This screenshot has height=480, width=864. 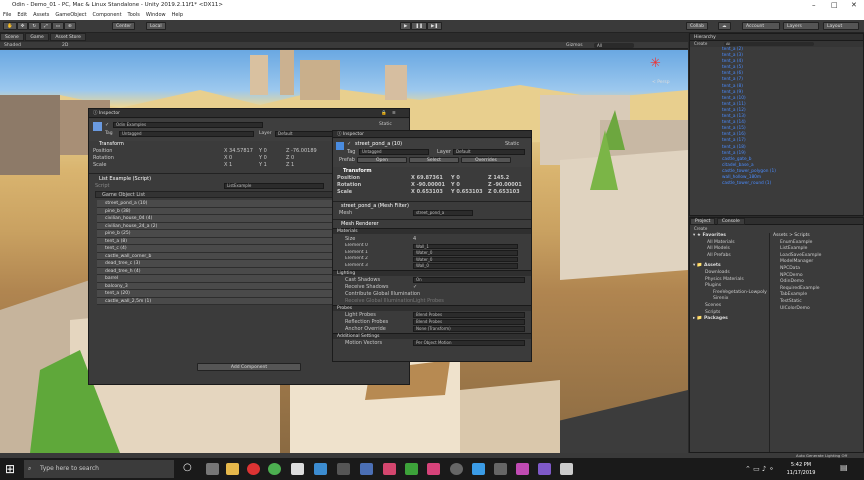 I want to click on script-file: TestStatic, so click(x=816, y=302).